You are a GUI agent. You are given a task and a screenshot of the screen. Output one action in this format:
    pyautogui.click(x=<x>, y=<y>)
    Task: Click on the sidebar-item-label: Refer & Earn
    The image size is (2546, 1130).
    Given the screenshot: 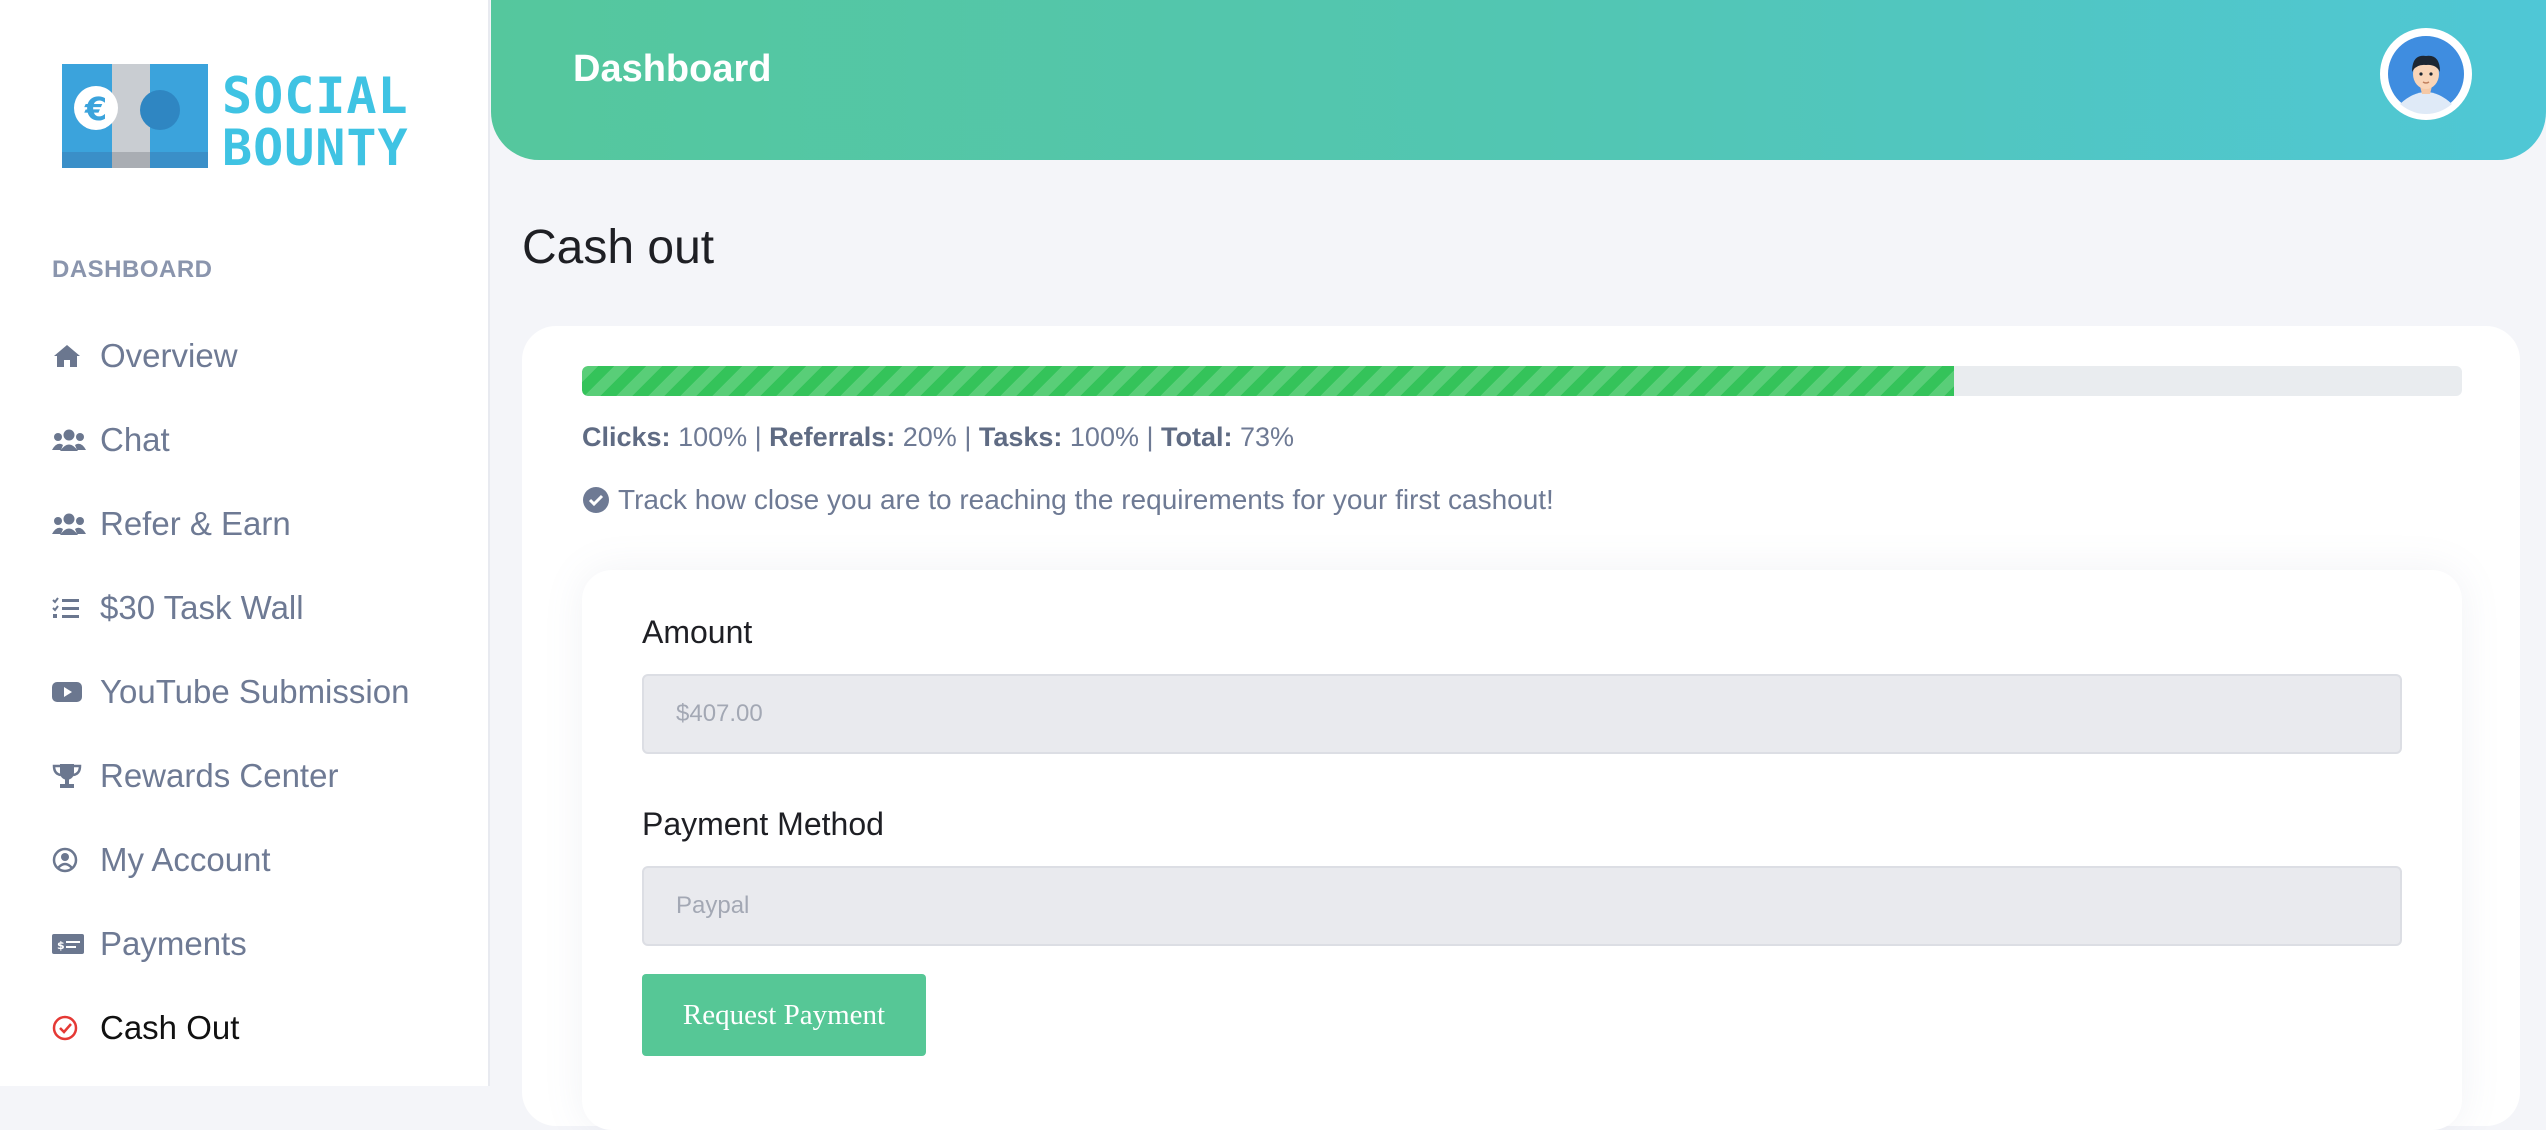 What is the action you would take?
    pyautogui.click(x=195, y=523)
    